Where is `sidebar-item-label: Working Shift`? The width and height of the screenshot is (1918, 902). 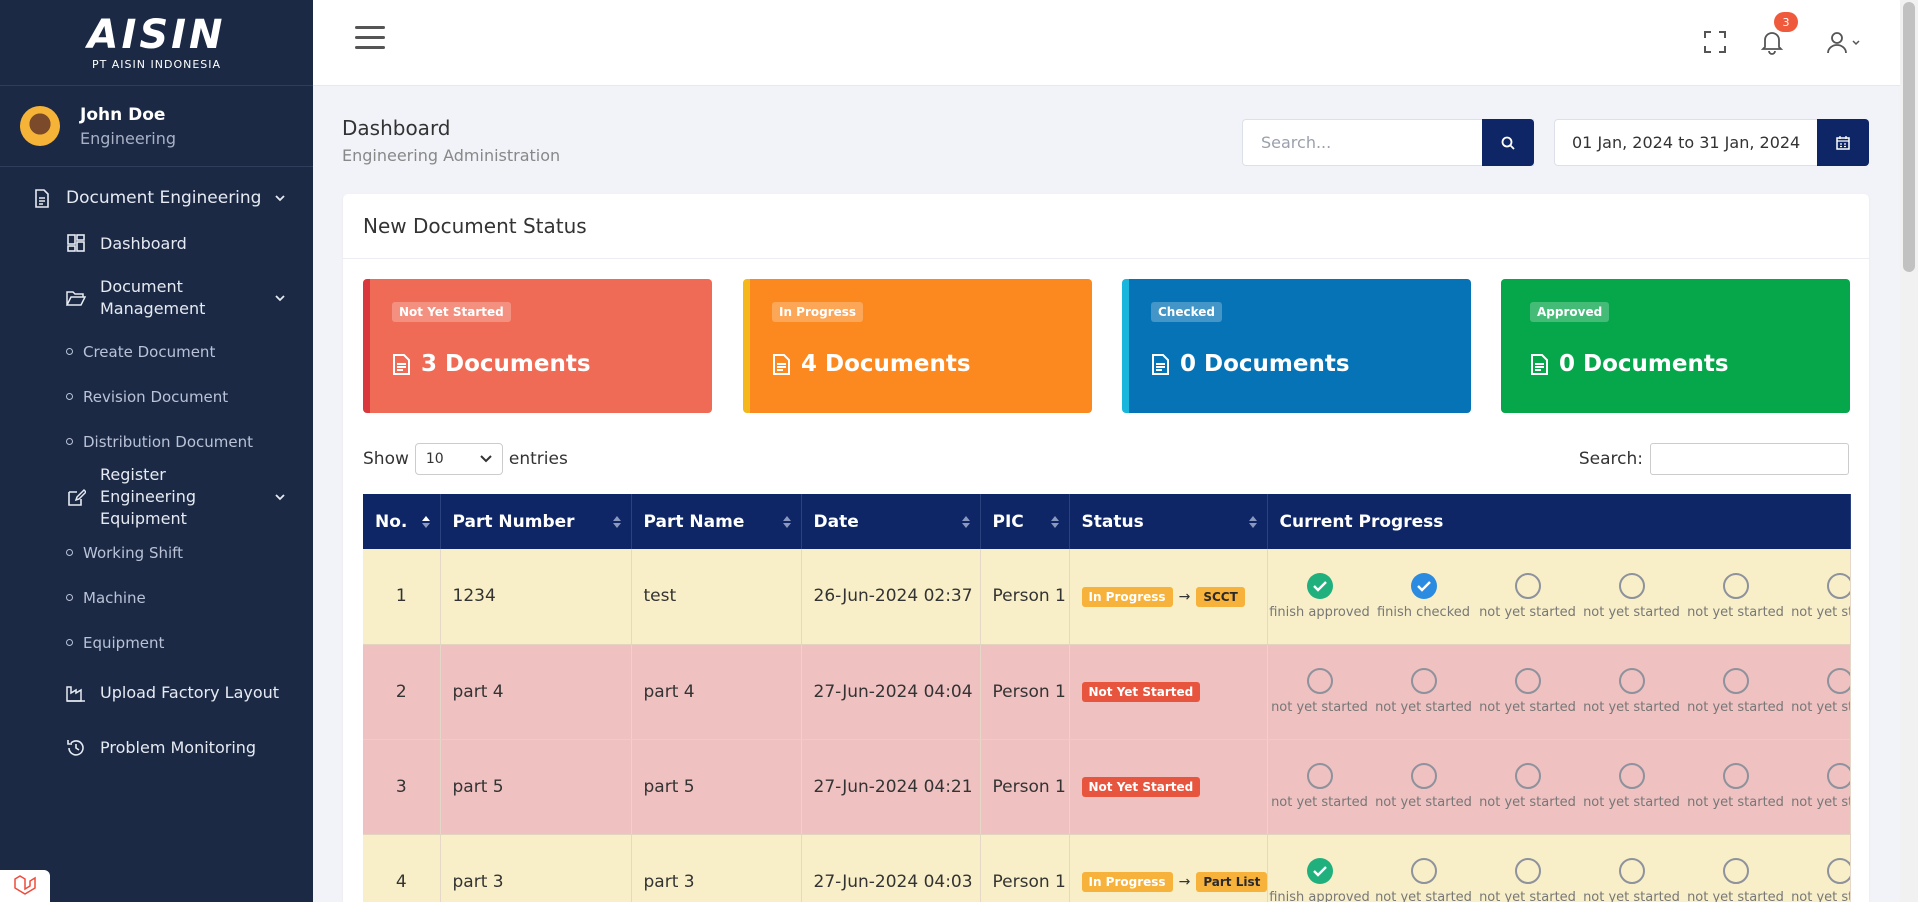 sidebar-item-label: Working Shift is located at coordinates (133, 552).